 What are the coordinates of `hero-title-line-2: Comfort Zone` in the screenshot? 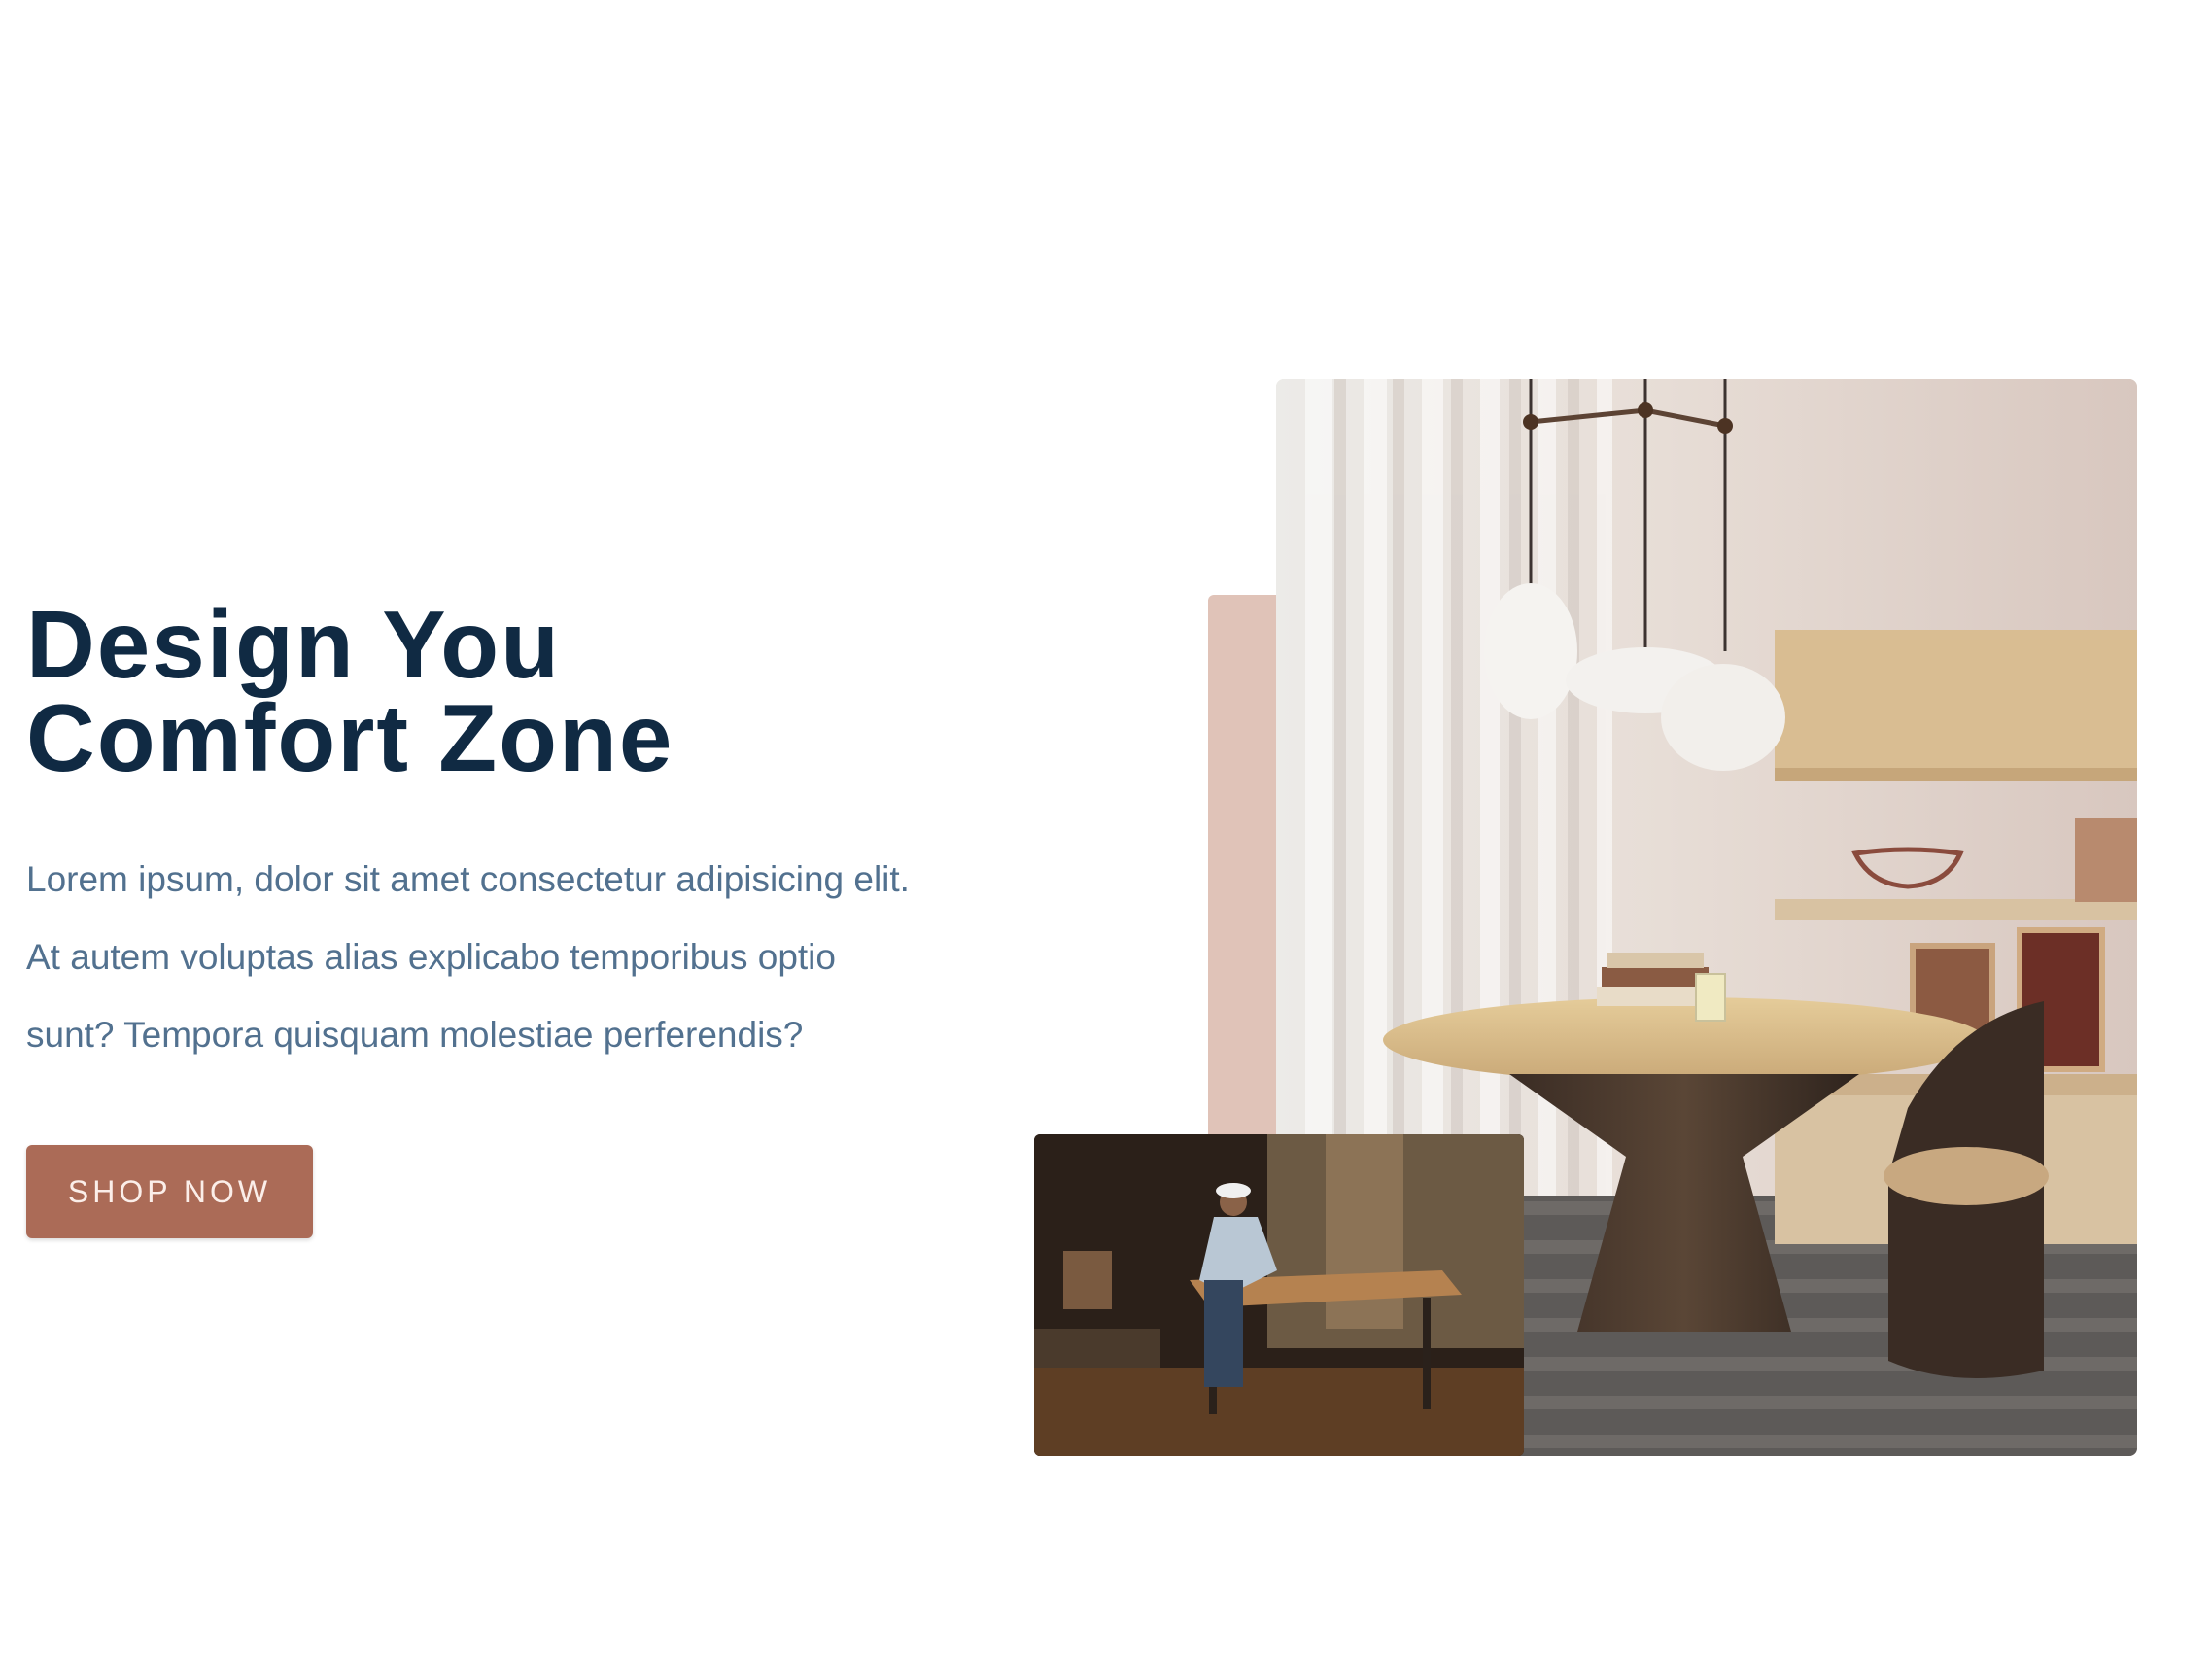 It's located at (350, 737).